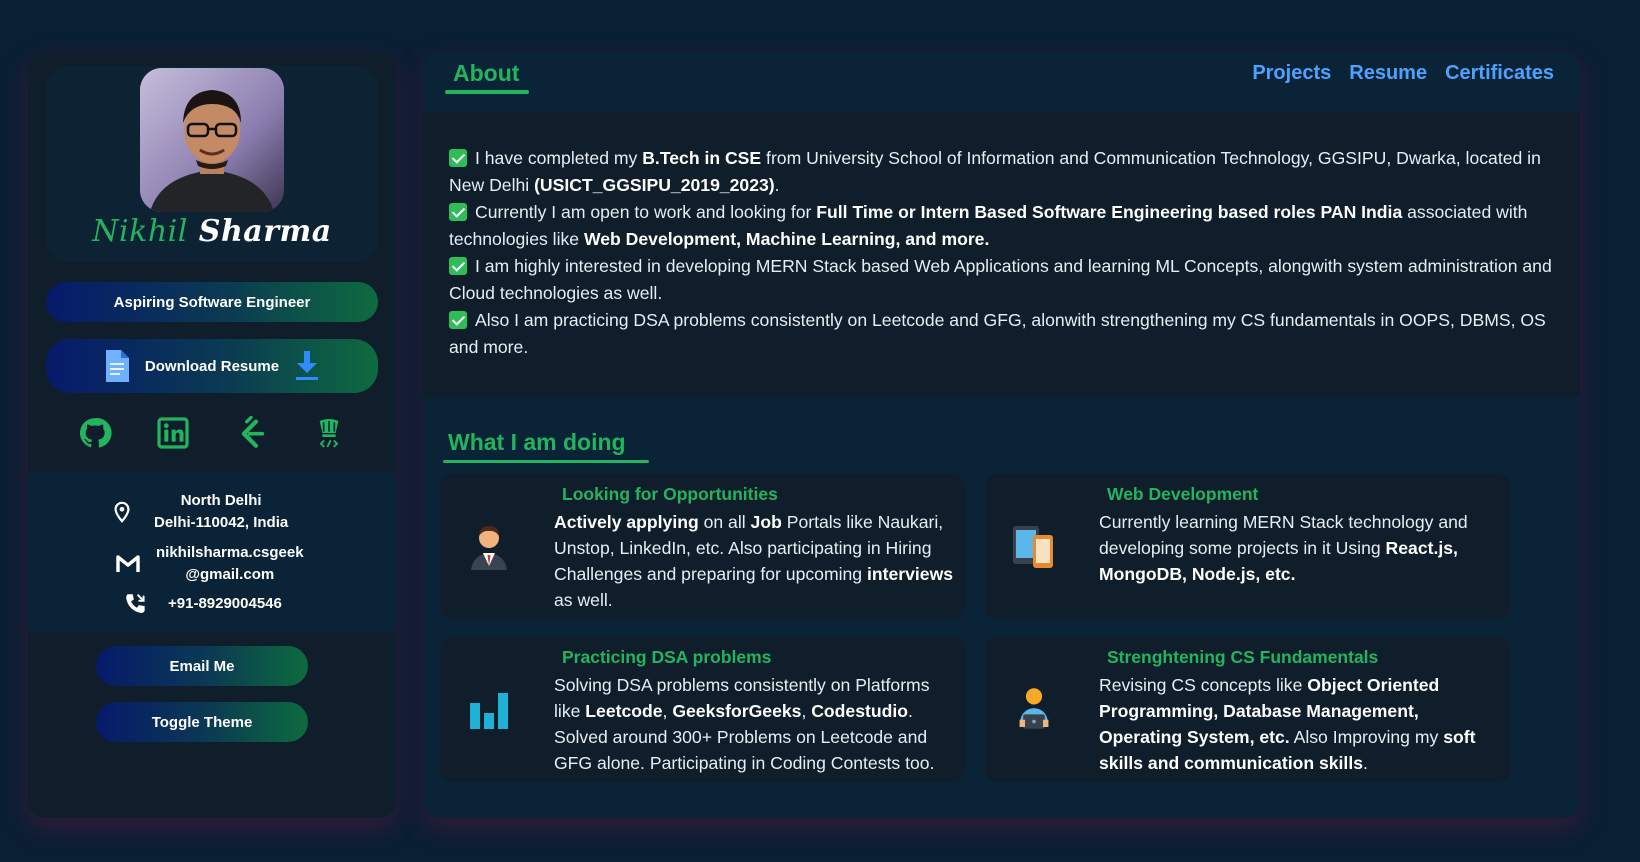 The image size is (1640, 862). I want to click on card-title: Looking for Opportunities, so click(670, 494).